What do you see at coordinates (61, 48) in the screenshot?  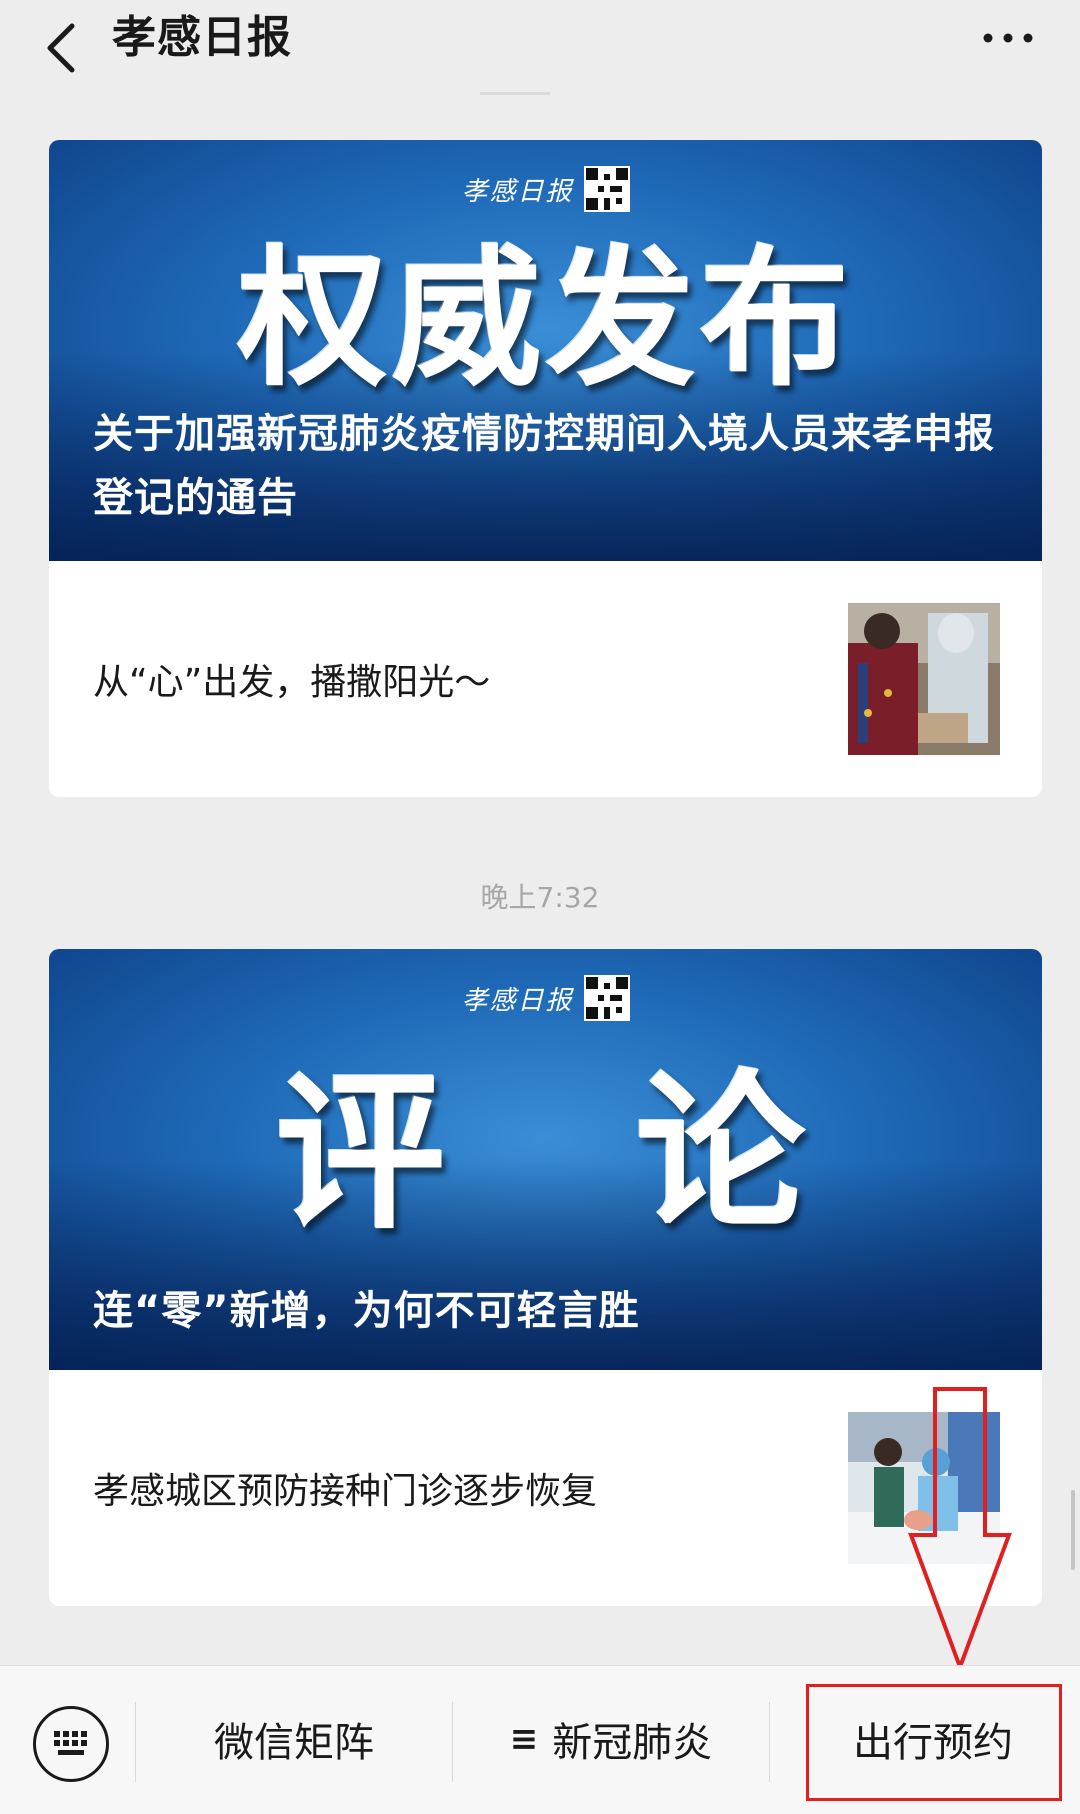 I see `chevron-left-icon` at bounding box center [61, 48].